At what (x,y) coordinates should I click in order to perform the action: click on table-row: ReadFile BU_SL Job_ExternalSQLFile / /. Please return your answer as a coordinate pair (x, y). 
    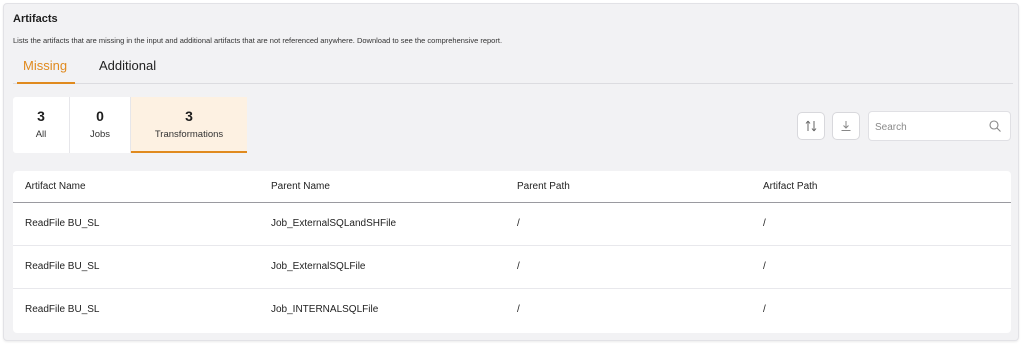
    Looking at the image, I should click on (512, 267).